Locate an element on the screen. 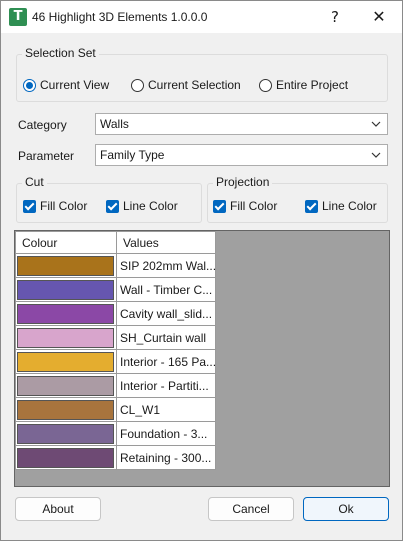 This screenshot has height=541, width=403. table-header-row: Colour Values is located at coordinates (115, 242).